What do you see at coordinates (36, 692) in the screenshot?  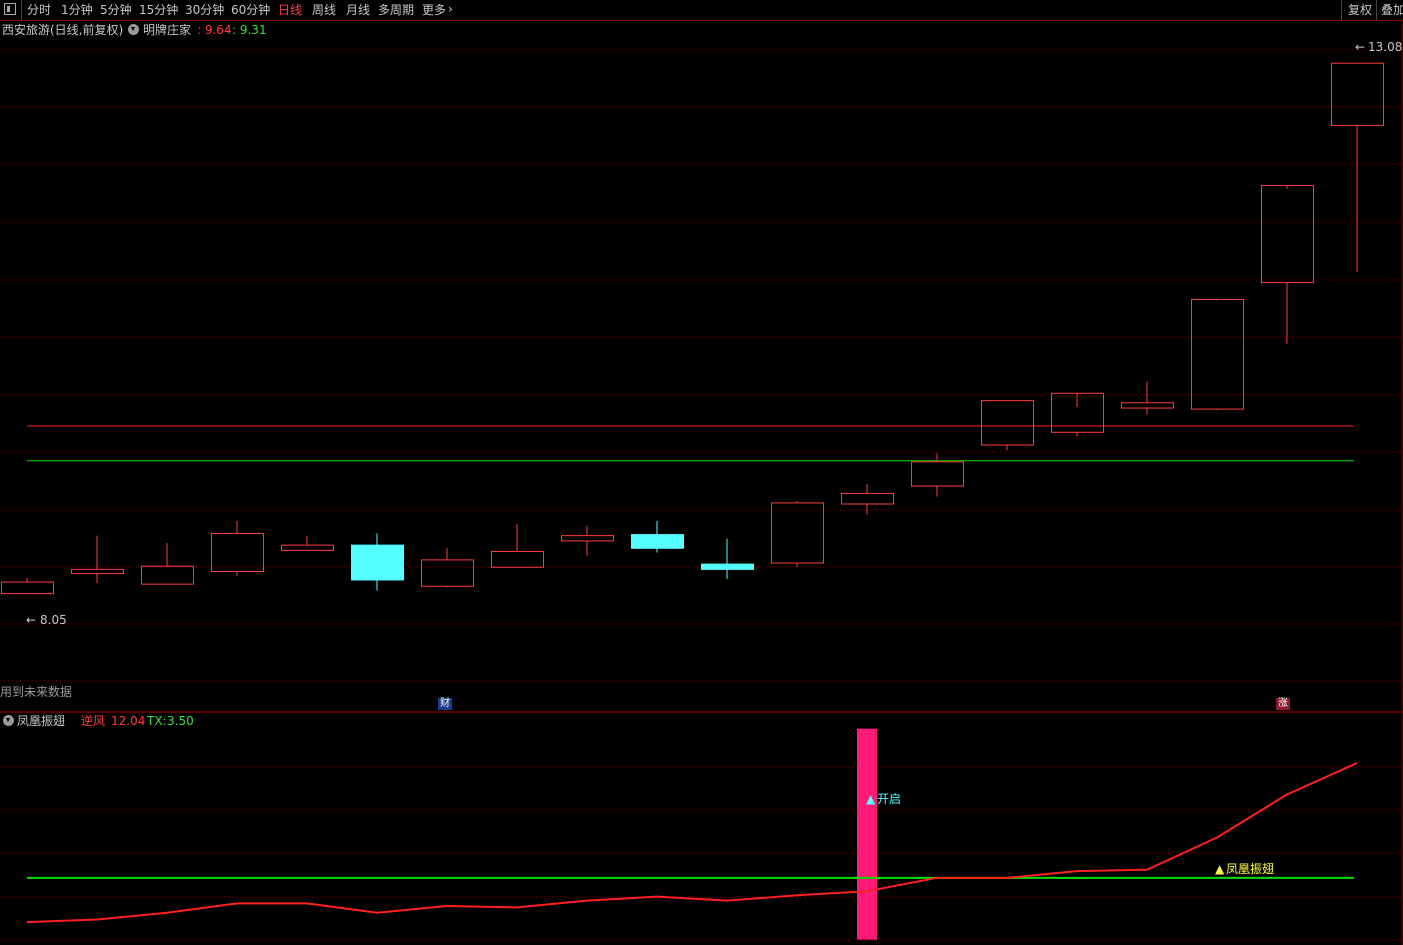 I see `future-data-warning: 用到未来数据` at bounding box center [36, 692].